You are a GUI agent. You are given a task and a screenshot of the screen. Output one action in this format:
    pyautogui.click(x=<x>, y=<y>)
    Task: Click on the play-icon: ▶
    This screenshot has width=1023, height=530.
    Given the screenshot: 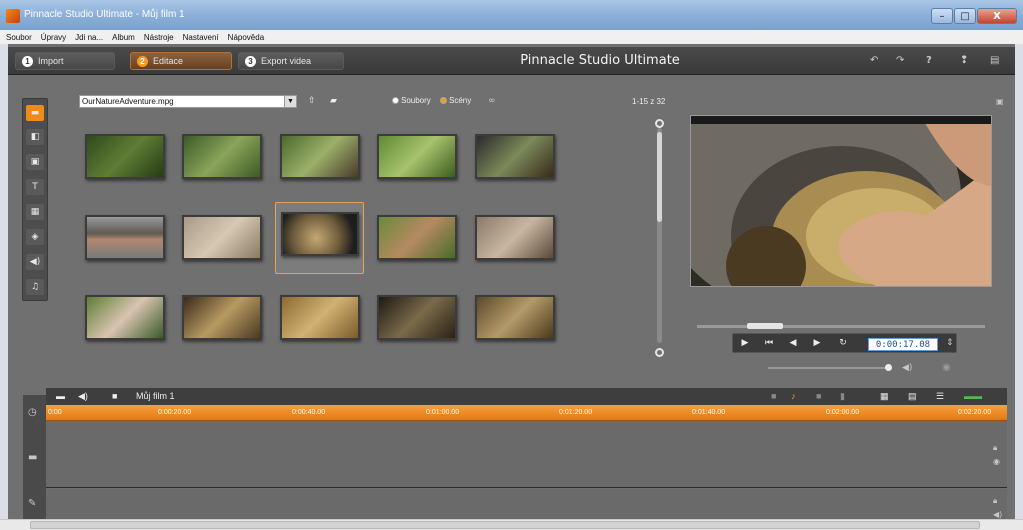 What is the action you would take?
    pyautogui.click(x=745, y=343)
    